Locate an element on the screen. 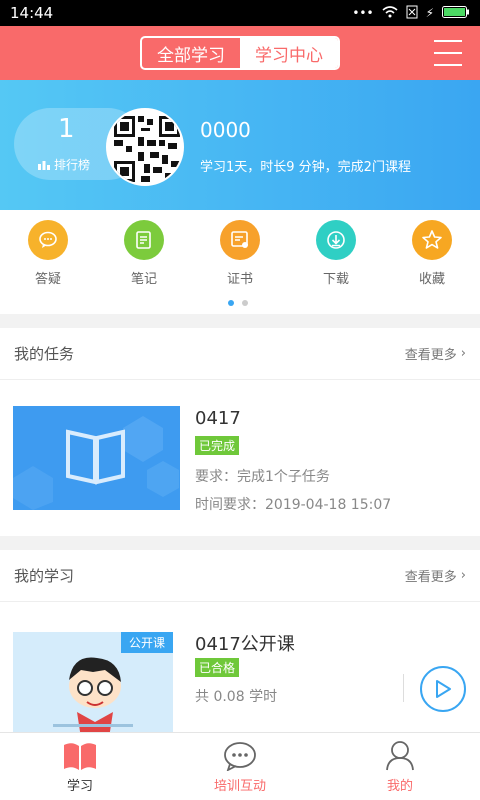 Image resolution: width=480 pixels, height=800 pixels. course-status-badge: 已合格 is located at coordinates (217, 667).